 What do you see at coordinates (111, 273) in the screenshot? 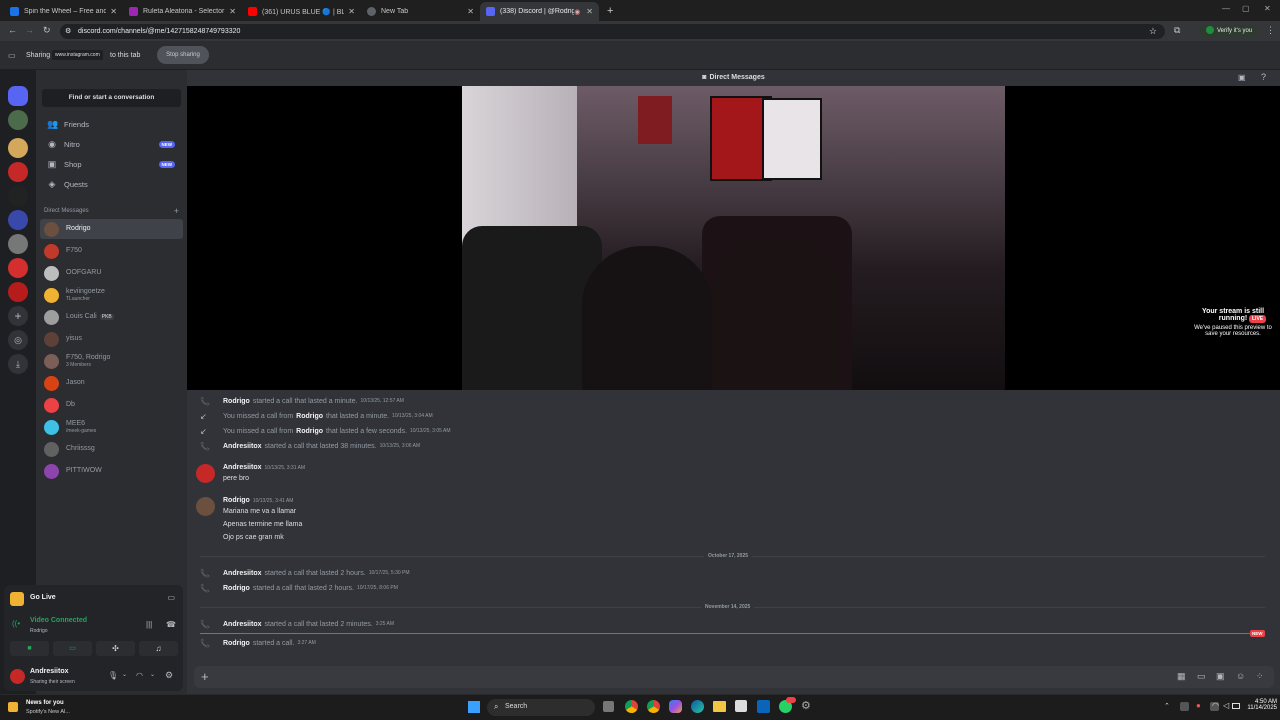
I see `dm-item: OOFGARU` at bounding box center [111, 273].